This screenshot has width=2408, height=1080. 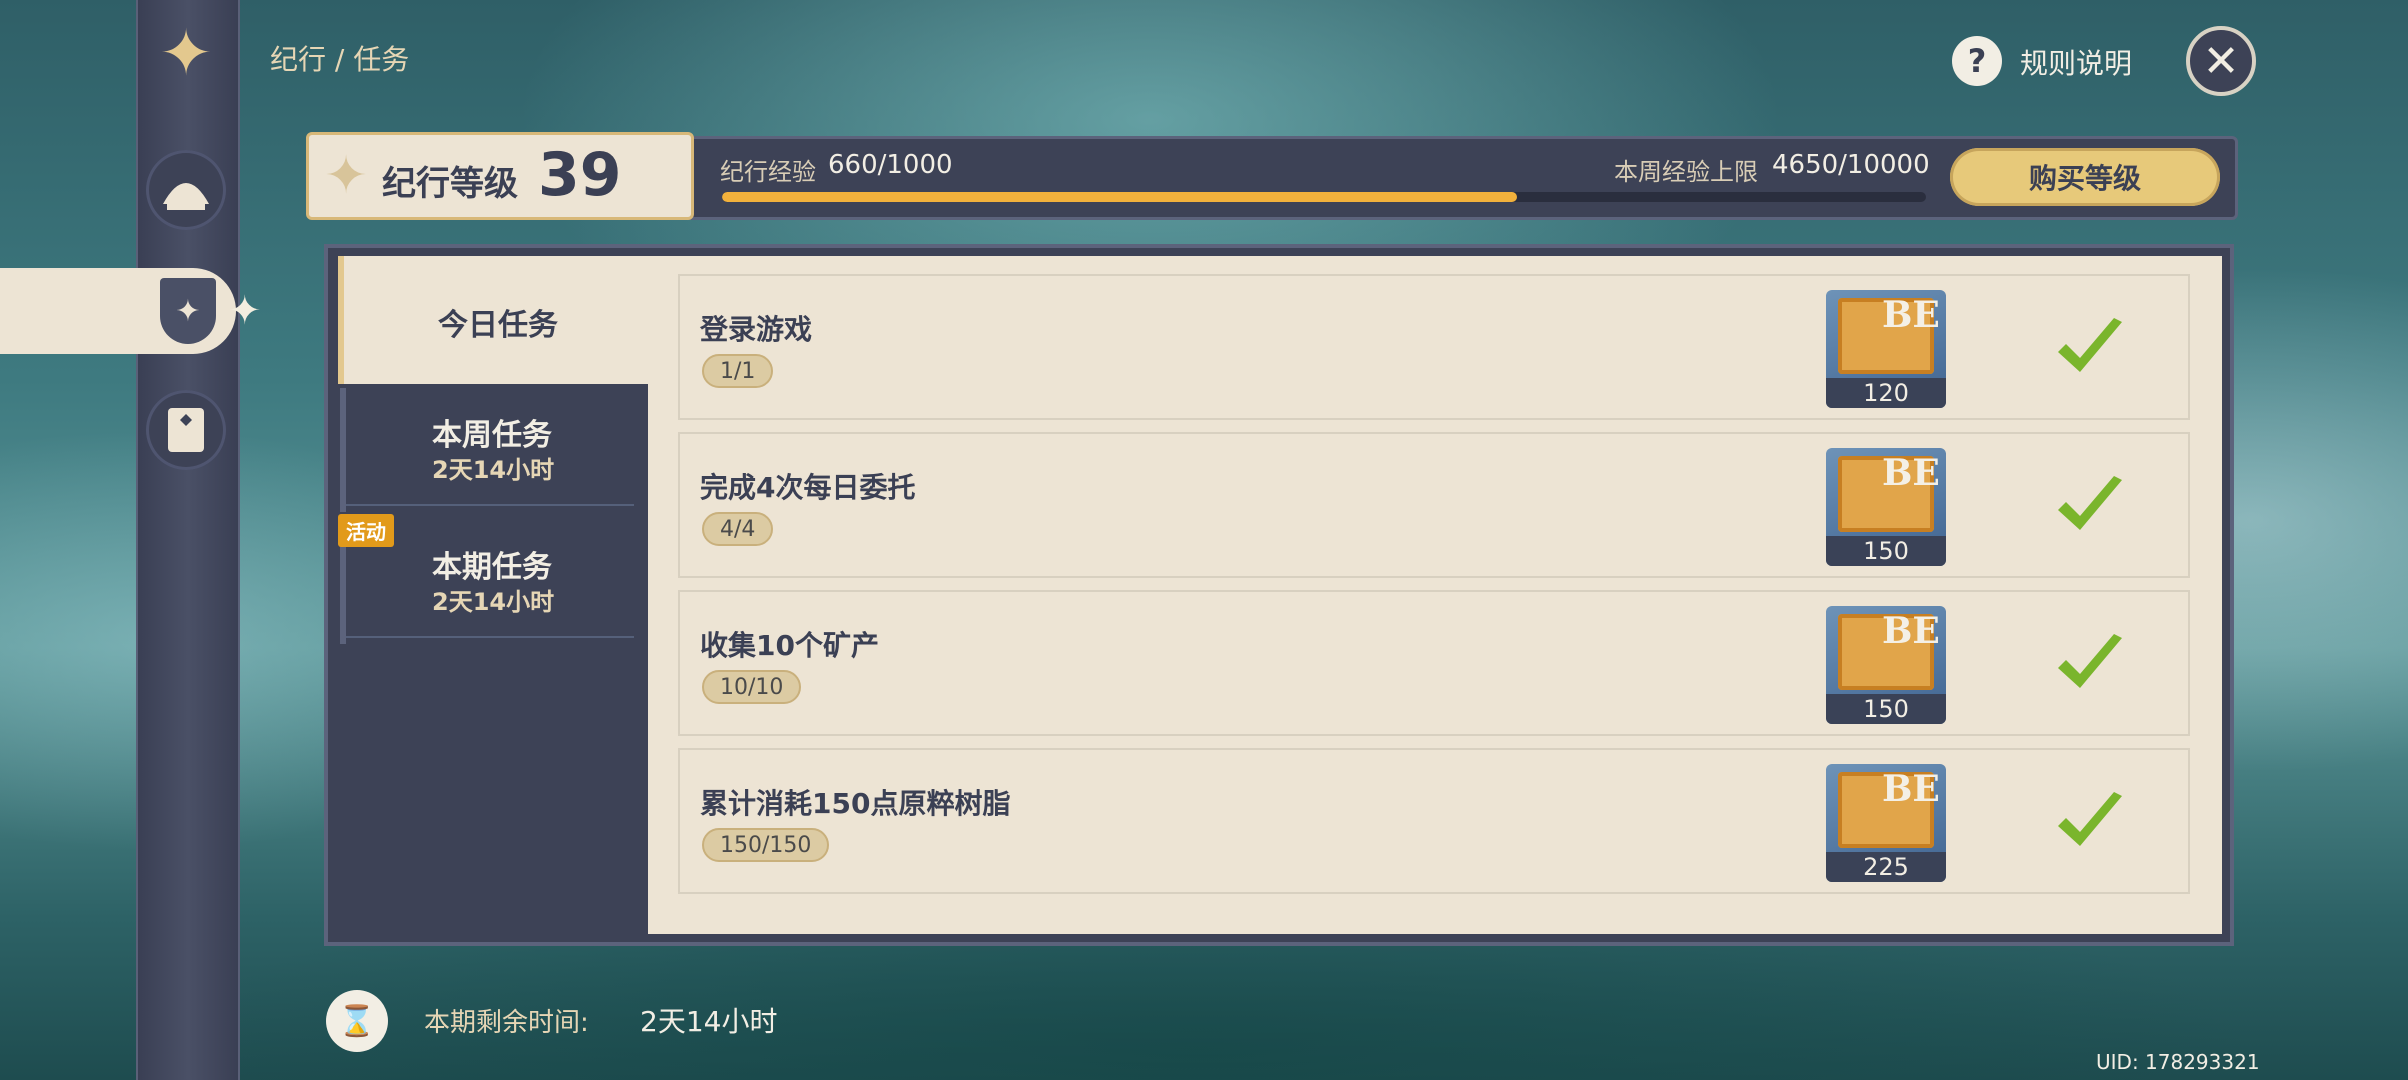 What do you see at coordinates (1434, 663) in the screenshot?
I see `task-row: 收集10个矿产 10/10 BE 150` at bounding box center [1434, 663].